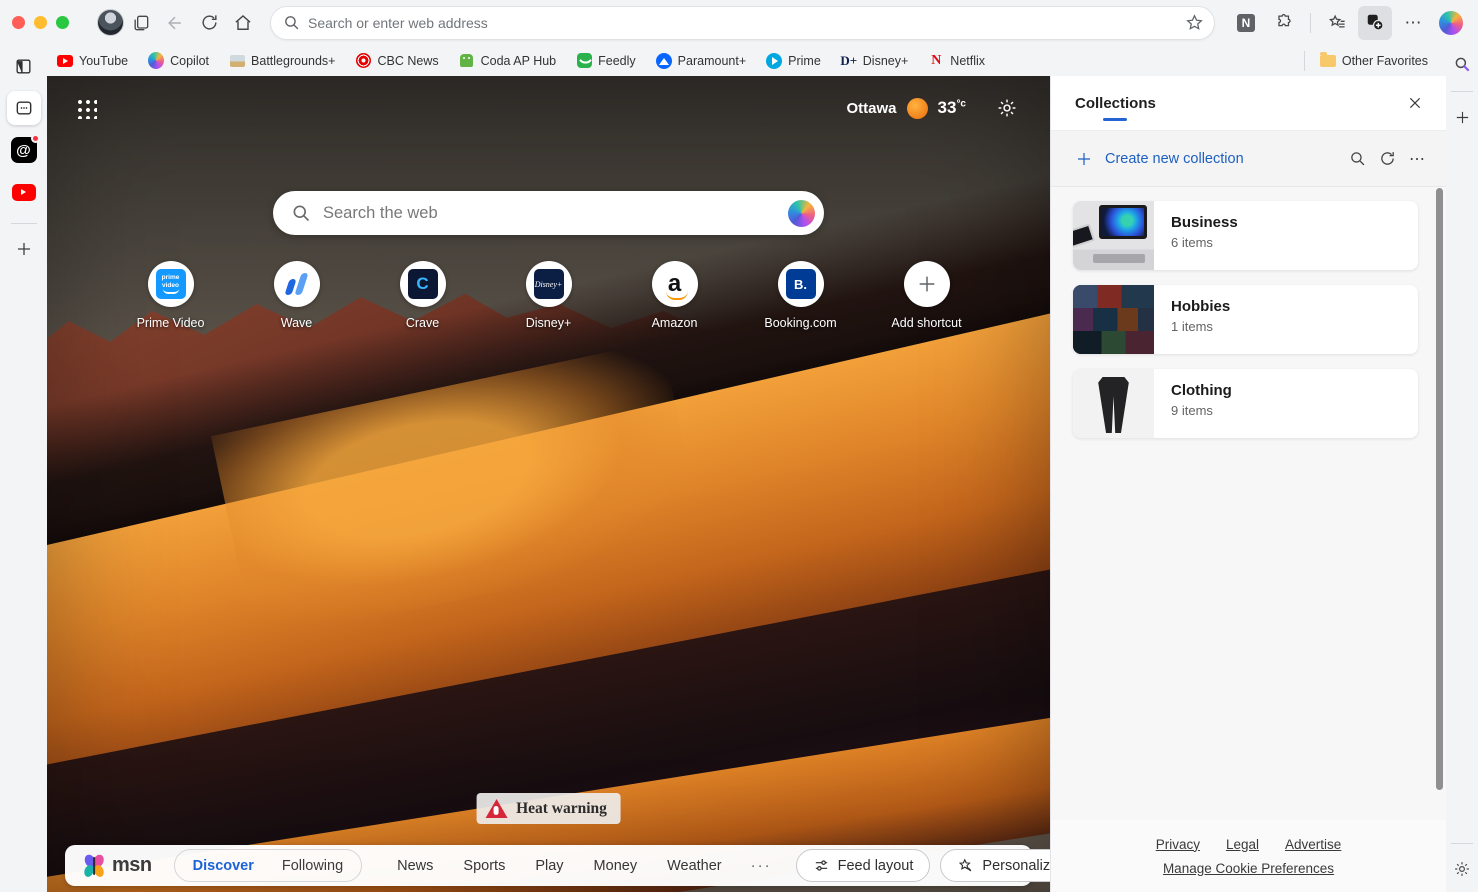 The width and height of the screenshot is (1478, 892). I want to click on collection-card-hobbies: Hobbies 1 items, so click(1245, 319).